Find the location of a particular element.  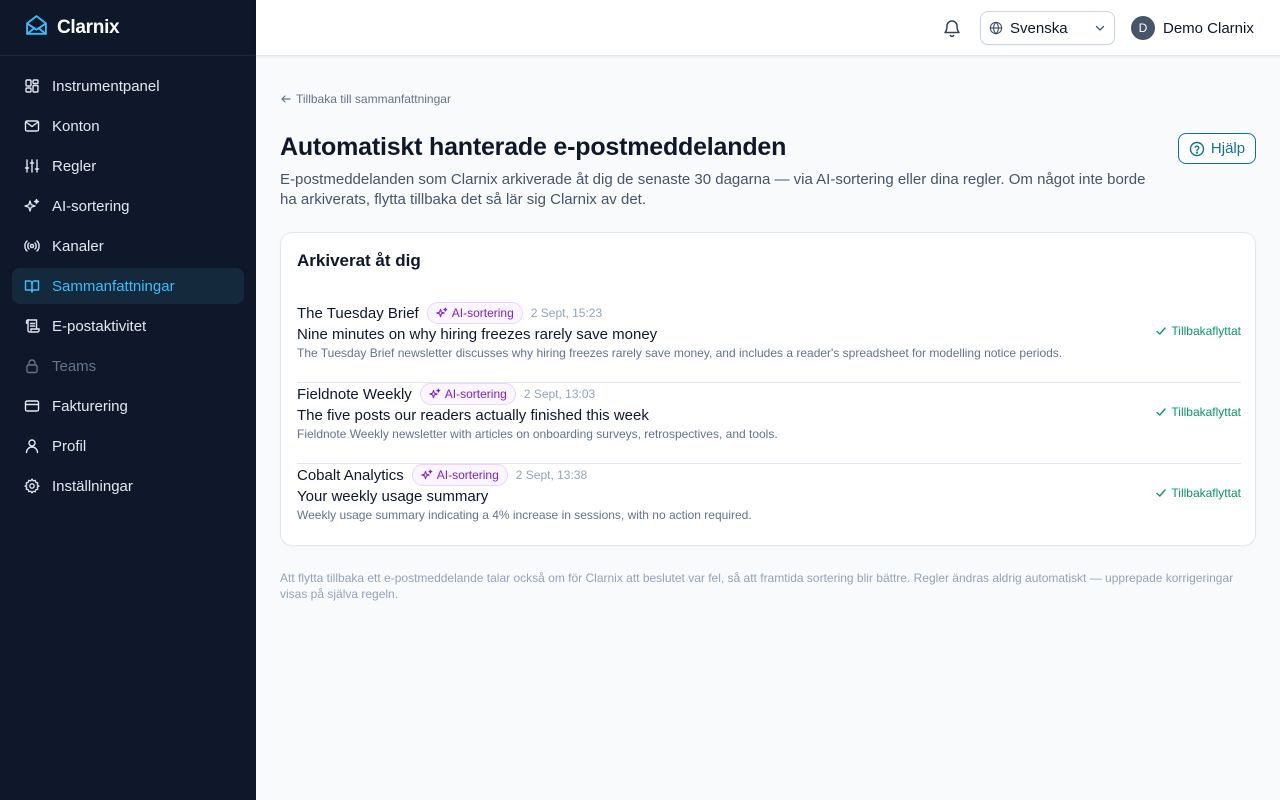

sidebar-item-instrumentpanel: Instrumentpanel is located at coordinates (128, 86).